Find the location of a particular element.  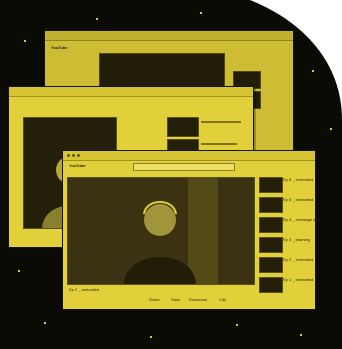

search-input is located at coordinates (184, 167).